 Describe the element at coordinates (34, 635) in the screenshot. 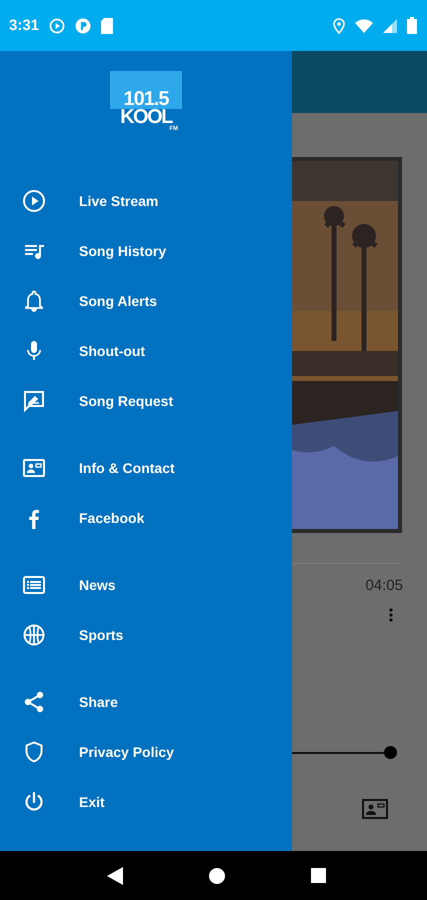

I see `basketball-icon` at that location.